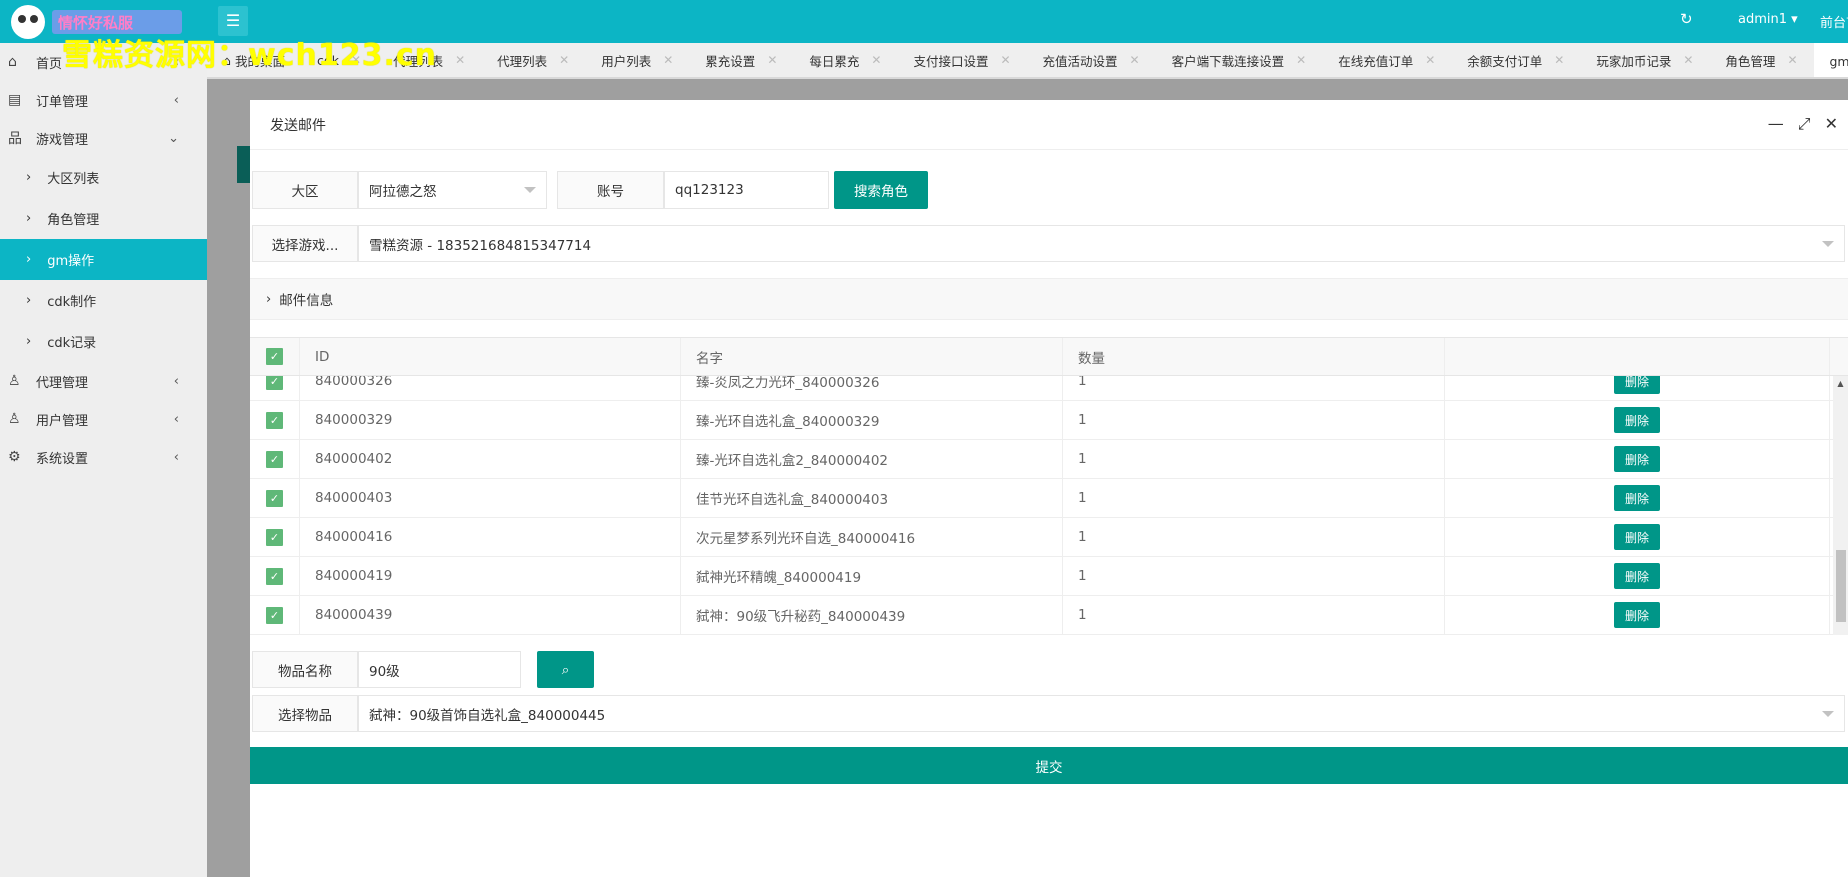  Describe the element at coordinates (103, 457) in the screenshot. I see `sidebar-item-settings: ⚙ 系统设置 ‹` at that location.